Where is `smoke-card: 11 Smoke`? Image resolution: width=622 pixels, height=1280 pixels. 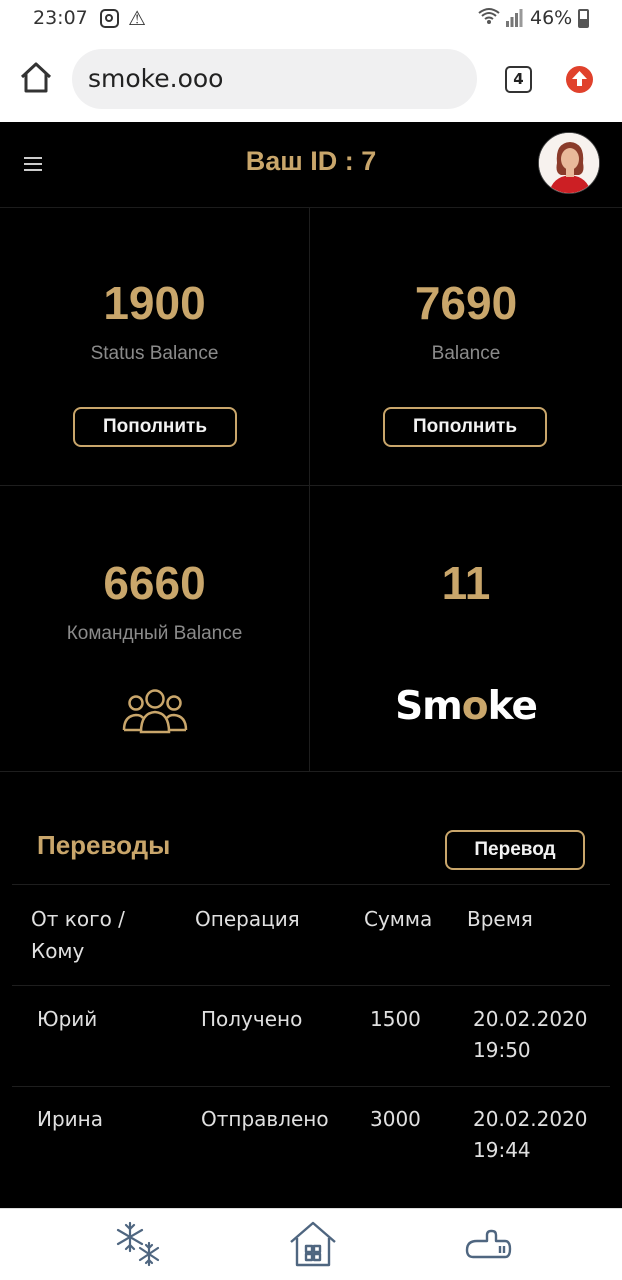
smoke-card: 11 Smoke is located at coordinates (466, 629).